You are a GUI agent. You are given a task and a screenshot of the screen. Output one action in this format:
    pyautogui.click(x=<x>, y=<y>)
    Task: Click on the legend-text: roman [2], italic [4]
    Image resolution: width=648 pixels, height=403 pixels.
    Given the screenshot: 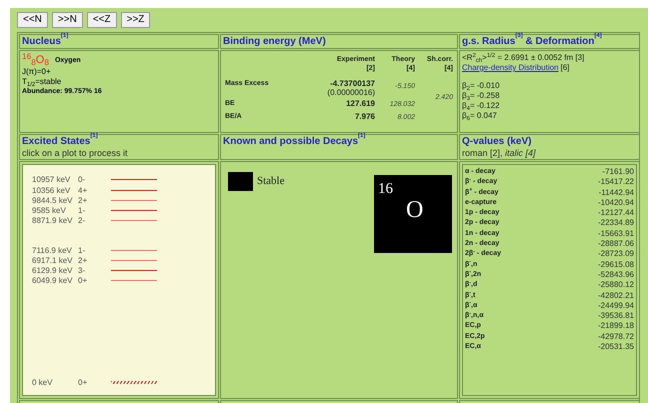 What is the action you would take?
    pyautogui.click(x=499, y=153)
    